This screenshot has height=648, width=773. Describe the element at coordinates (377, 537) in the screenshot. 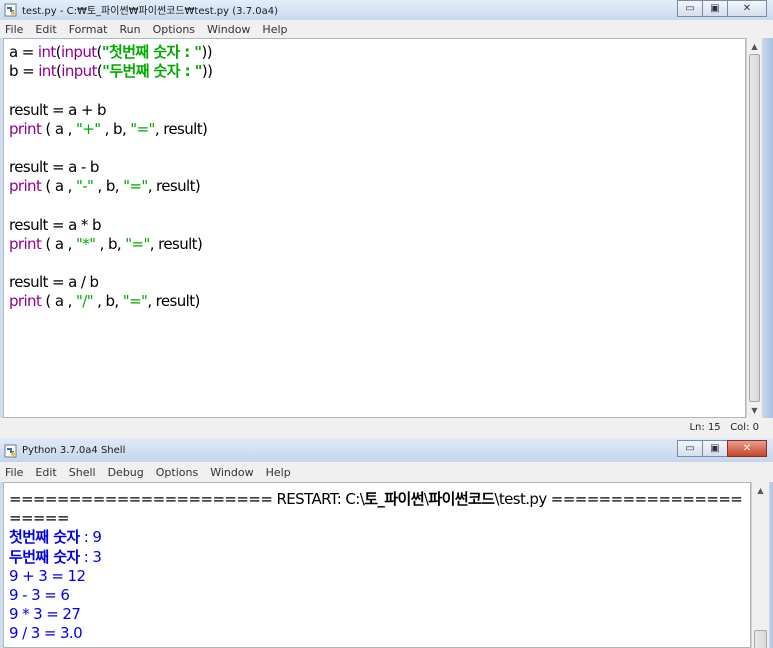

I see `input-prompt-line: 첫번째 숫자 : 9` at that location.